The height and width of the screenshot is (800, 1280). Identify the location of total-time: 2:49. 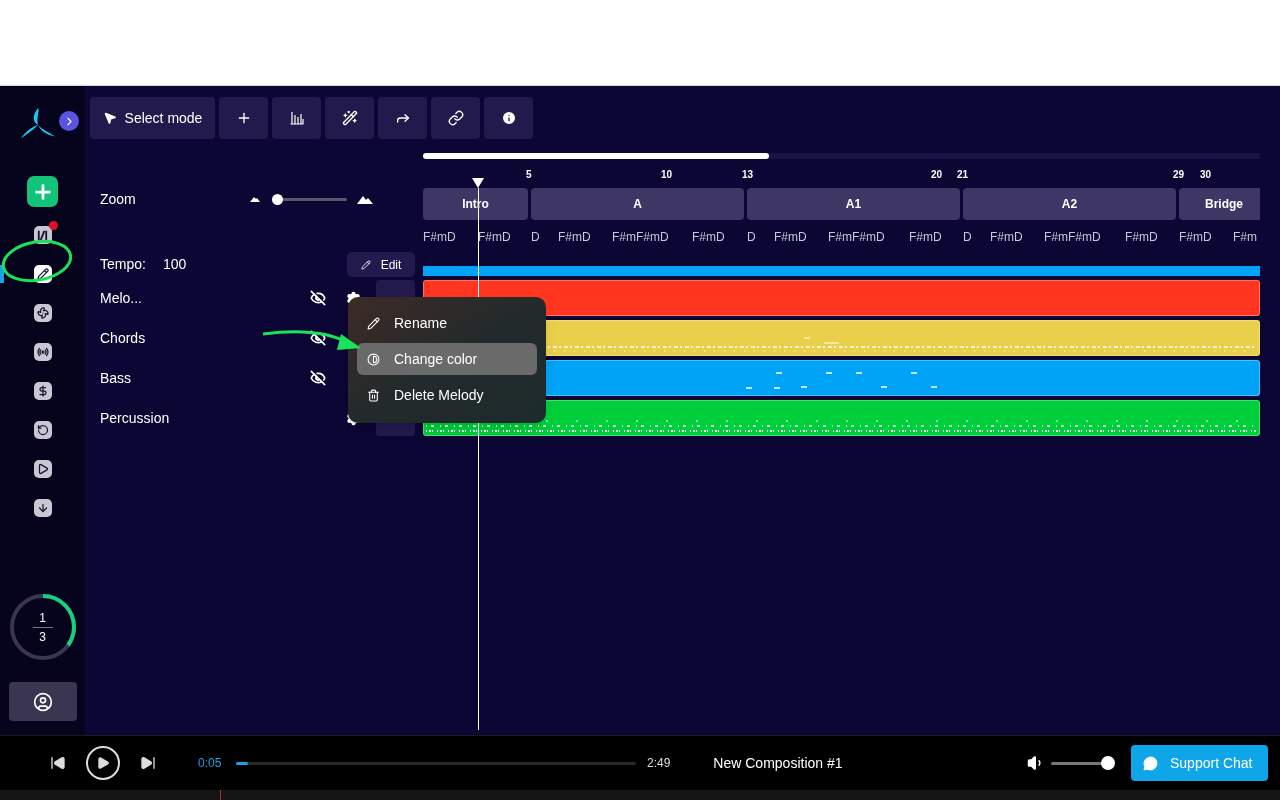
(659, 763).